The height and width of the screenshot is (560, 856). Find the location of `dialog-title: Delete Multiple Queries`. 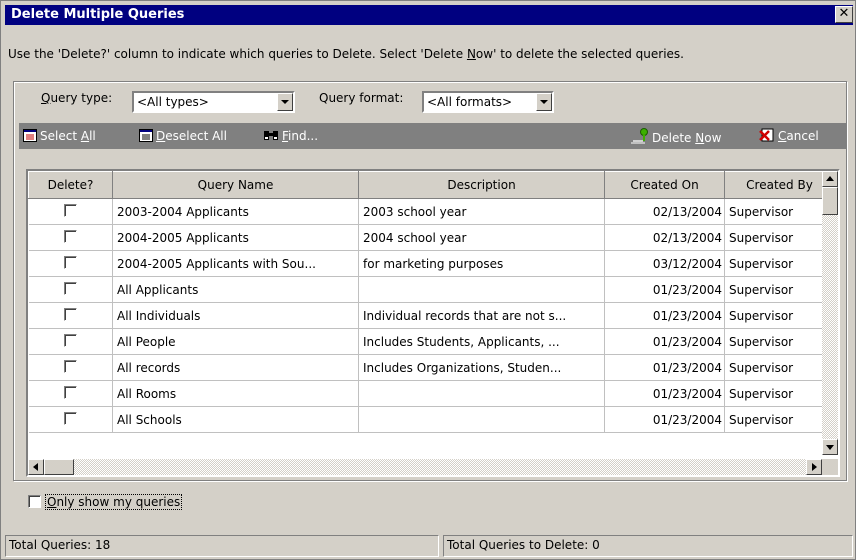

dialog-title: Delete Multiple Queries is located at coordinates (98, 14).